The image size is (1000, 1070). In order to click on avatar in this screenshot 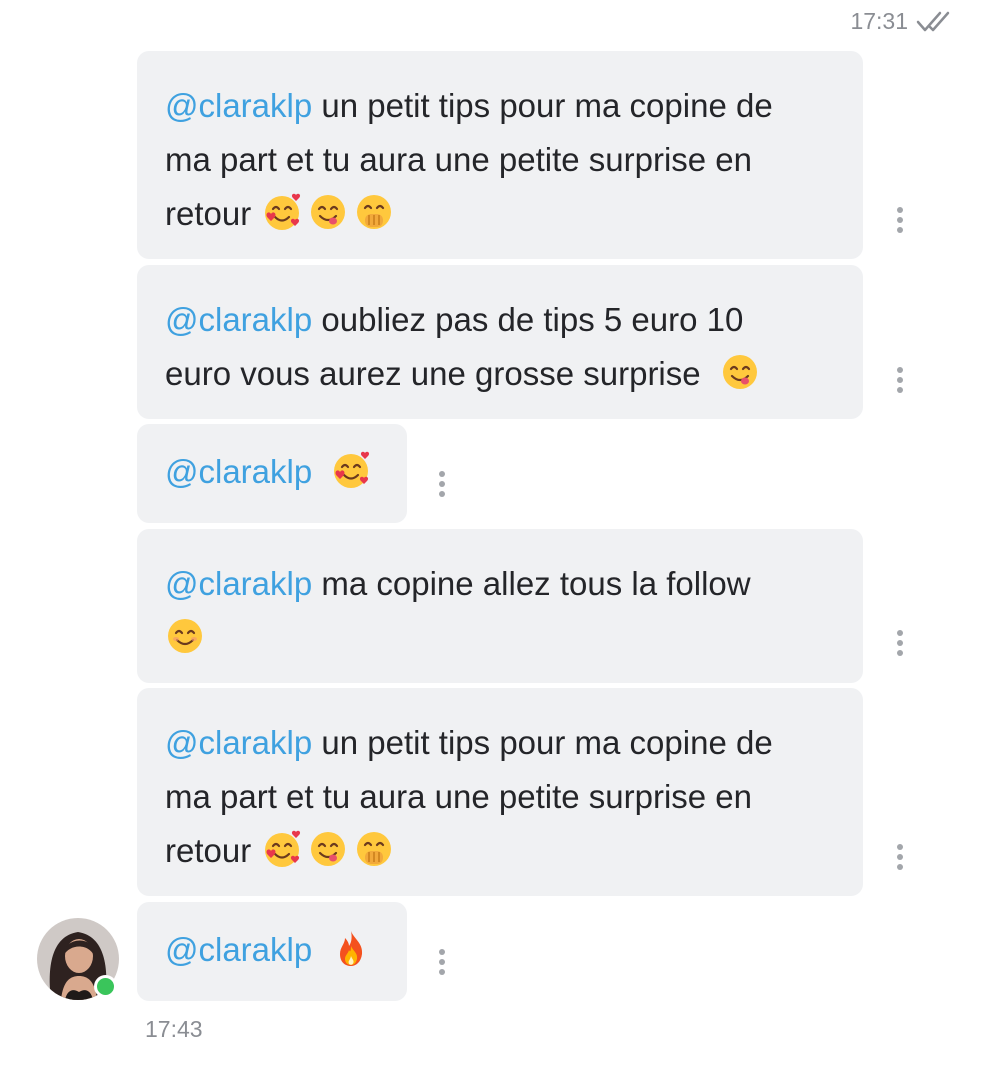, I will do `click(78, 959)`.